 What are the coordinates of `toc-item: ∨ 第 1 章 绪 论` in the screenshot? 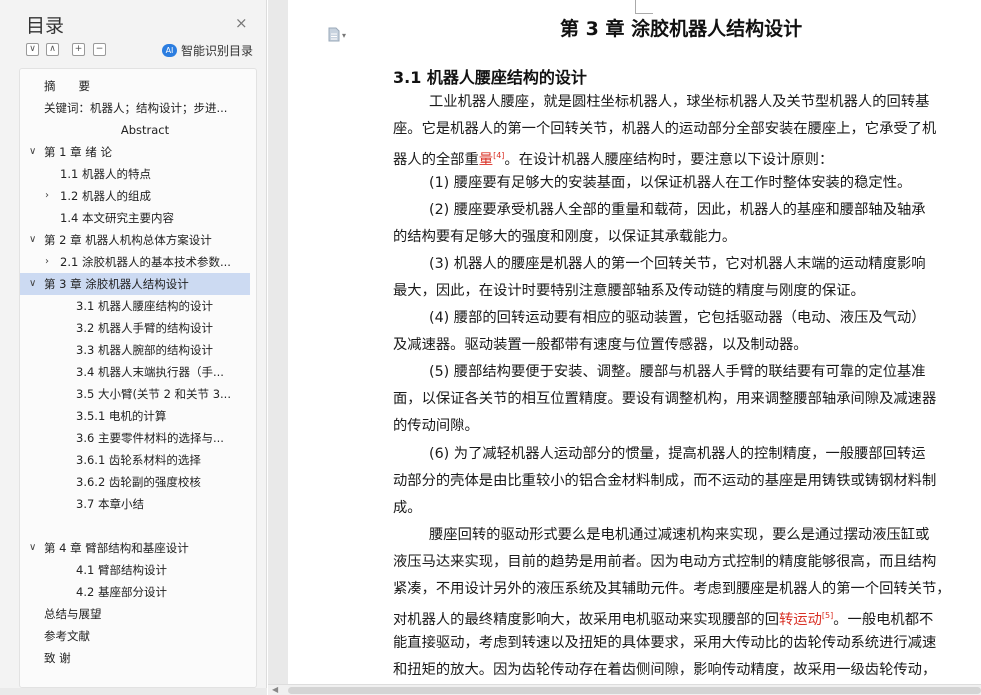 It's located at (135, 152).